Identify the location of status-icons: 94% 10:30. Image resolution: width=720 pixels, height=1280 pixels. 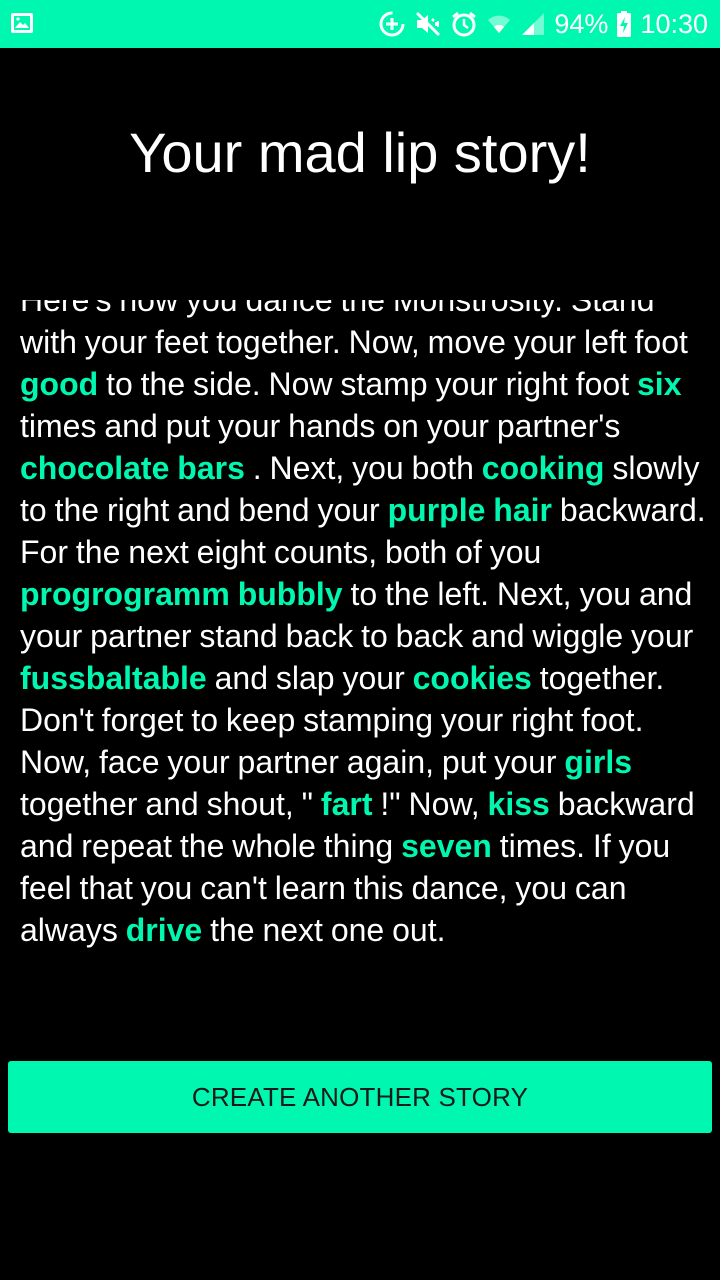
(543, 24).